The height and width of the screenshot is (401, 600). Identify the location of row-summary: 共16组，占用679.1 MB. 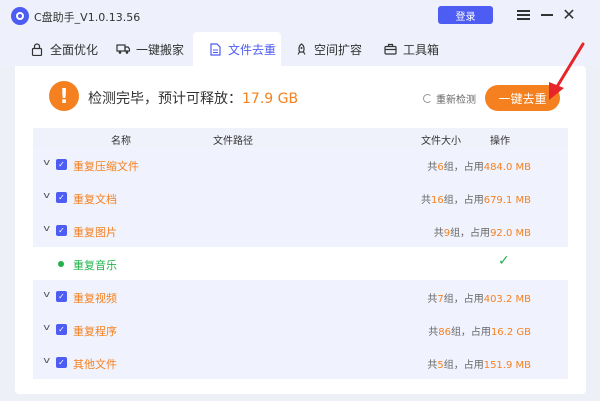
(475, 200).